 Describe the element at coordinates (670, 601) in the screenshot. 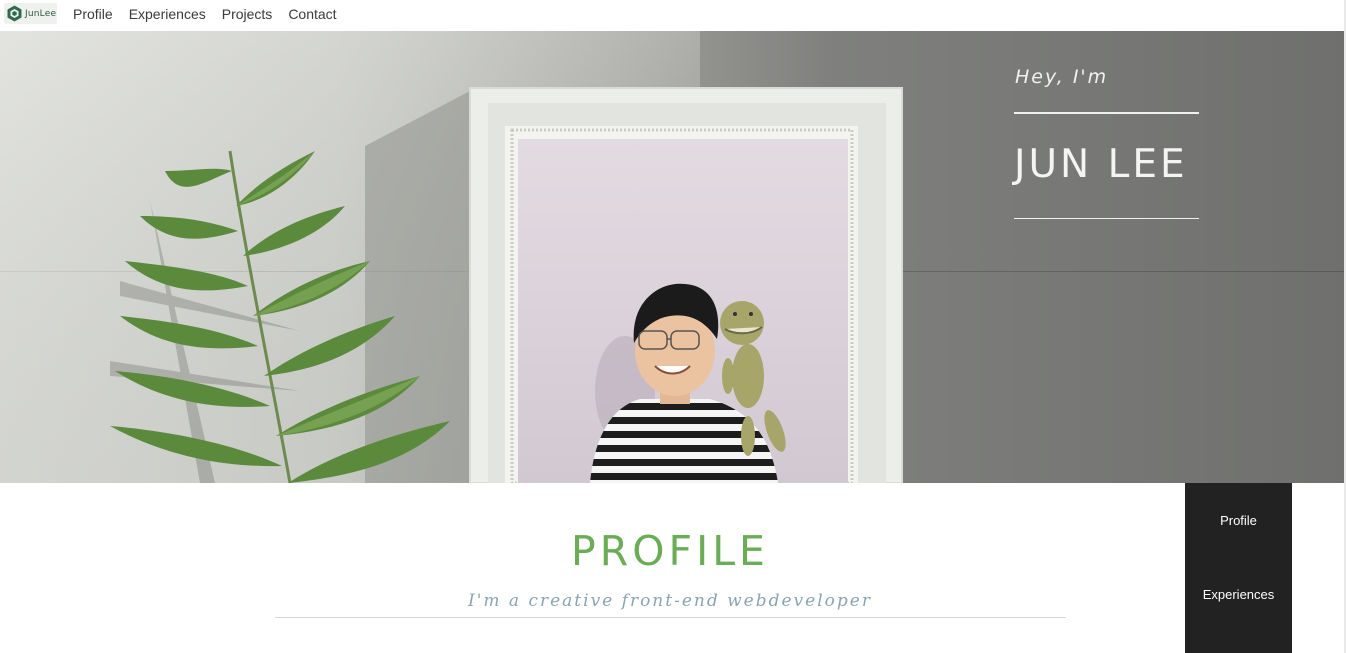

I see `profile-section-subtitle: I'm a creative front-end webdeveloper` at that location.